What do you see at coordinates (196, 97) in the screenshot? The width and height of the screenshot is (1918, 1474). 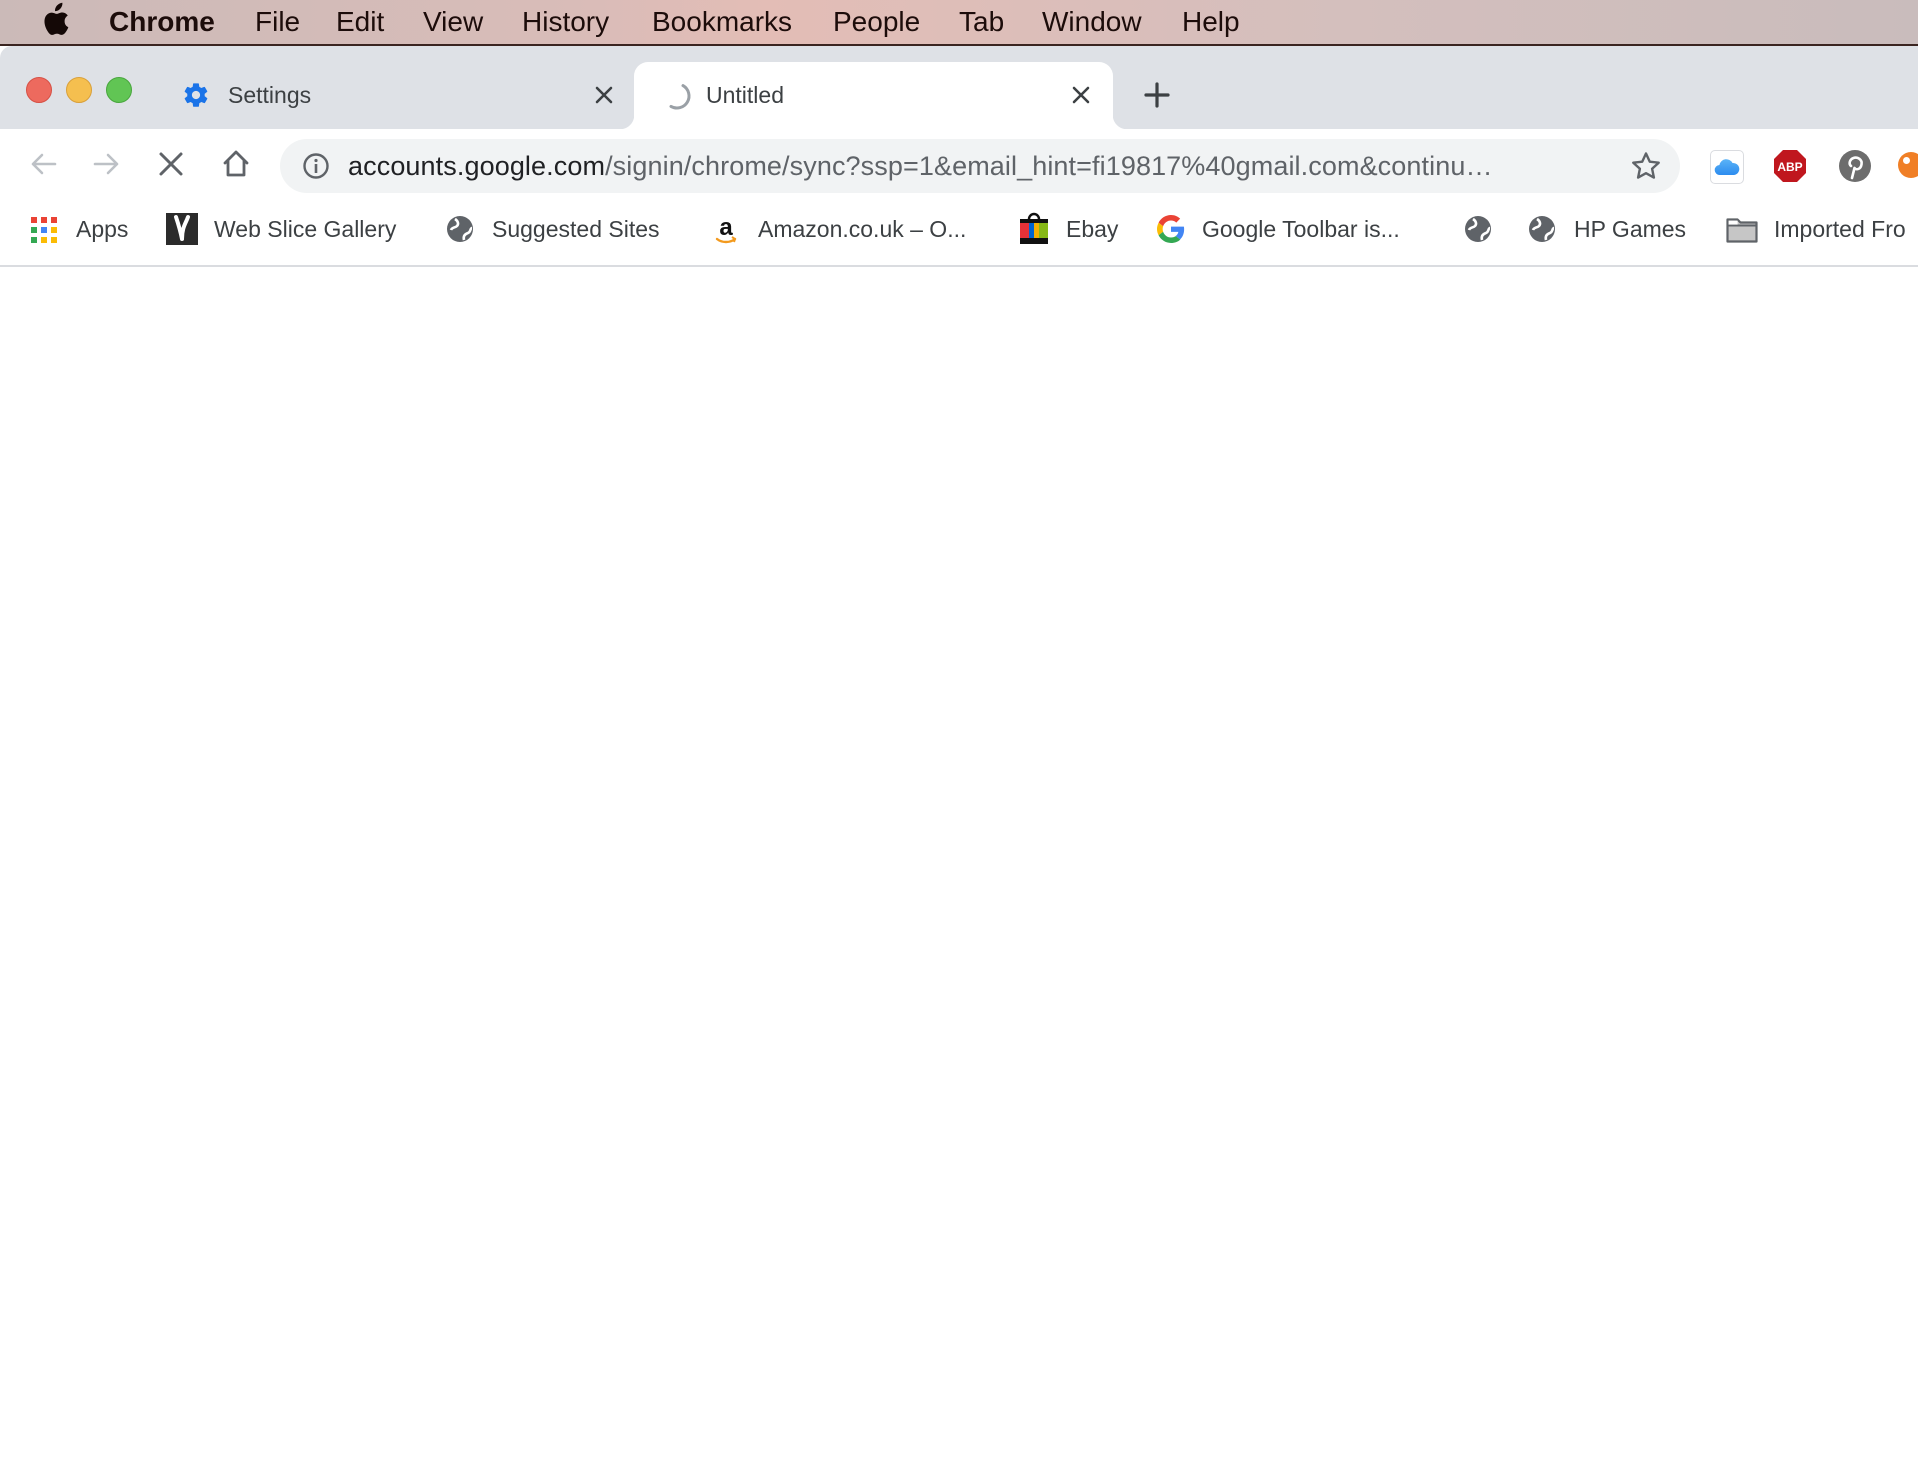 I see `gear-icon` at bounding box center [196, 97].